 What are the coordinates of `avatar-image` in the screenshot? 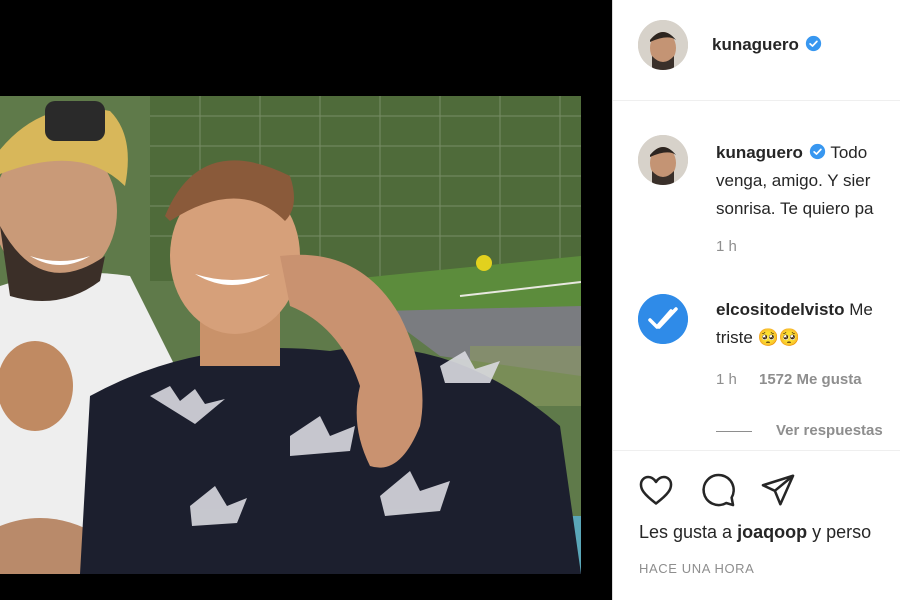 It's located at (663, 45).